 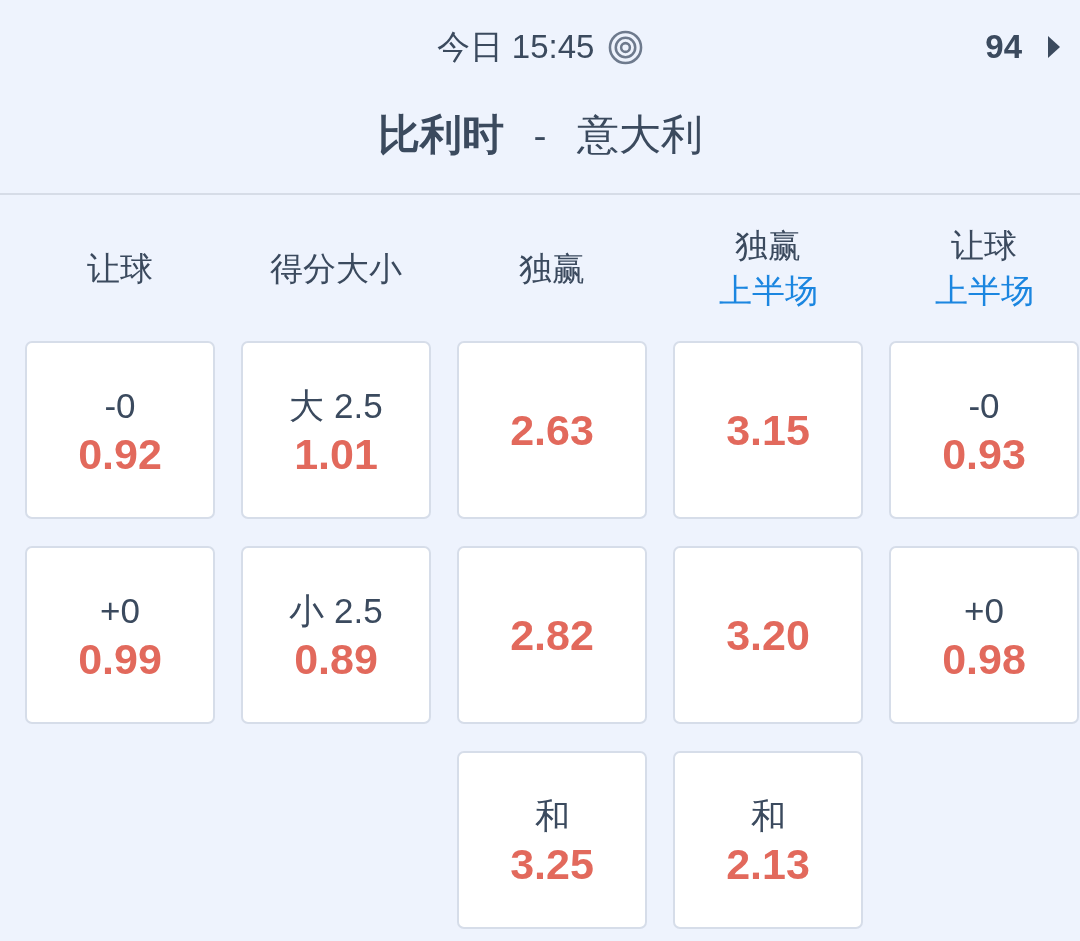 I want to click on odds-button: +0 0.99, so click(x=120, y=635).